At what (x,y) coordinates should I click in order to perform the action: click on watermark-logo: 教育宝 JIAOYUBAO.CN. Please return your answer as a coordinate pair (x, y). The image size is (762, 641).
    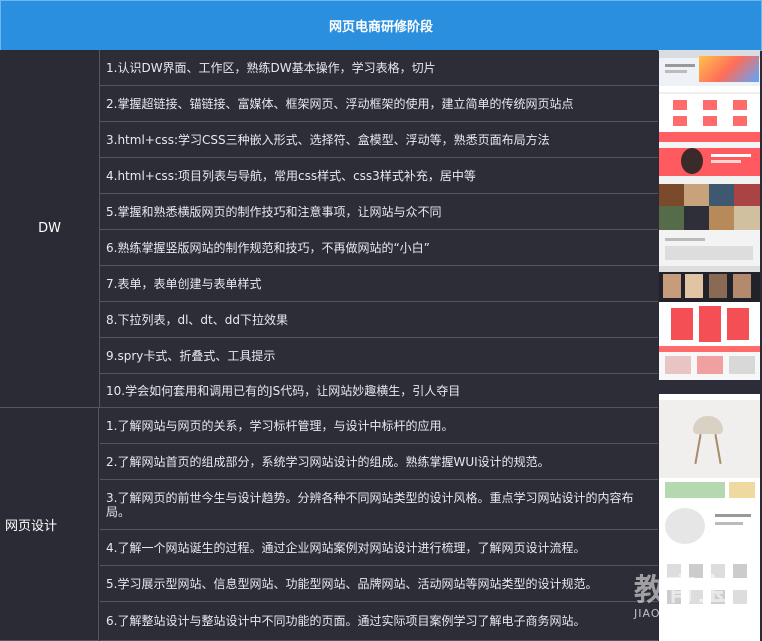
    Looking at the image, I should click on (682, 596).